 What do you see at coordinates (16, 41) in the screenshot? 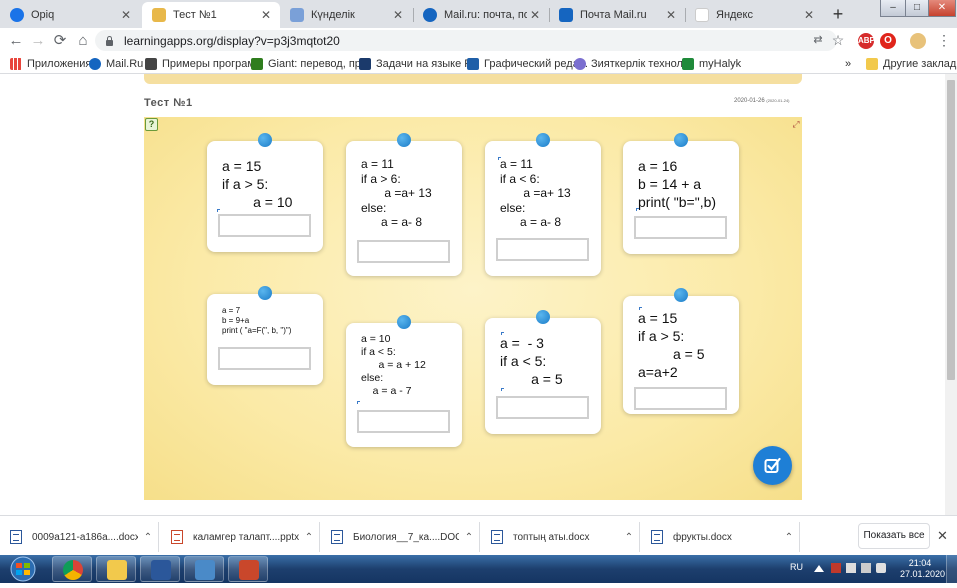
I see `back-arrow-icon: ←` at bounding box center [16, 41].